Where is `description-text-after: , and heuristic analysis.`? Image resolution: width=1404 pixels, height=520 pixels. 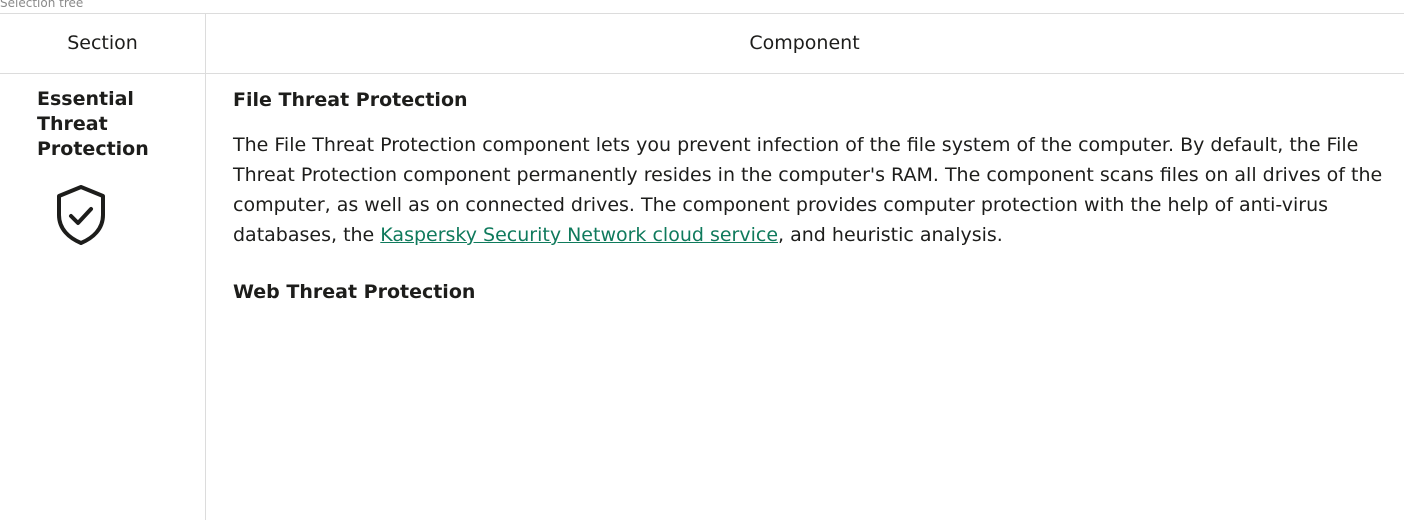 description-text-after: , and heuristic analysis. is located at coordinates (890, 235).